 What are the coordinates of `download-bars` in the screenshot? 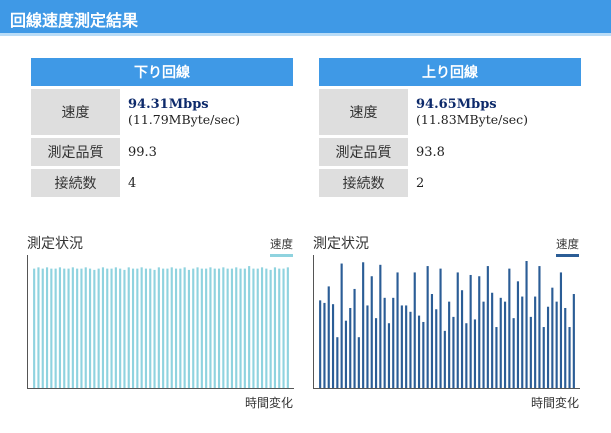 It's located at (161, 327).